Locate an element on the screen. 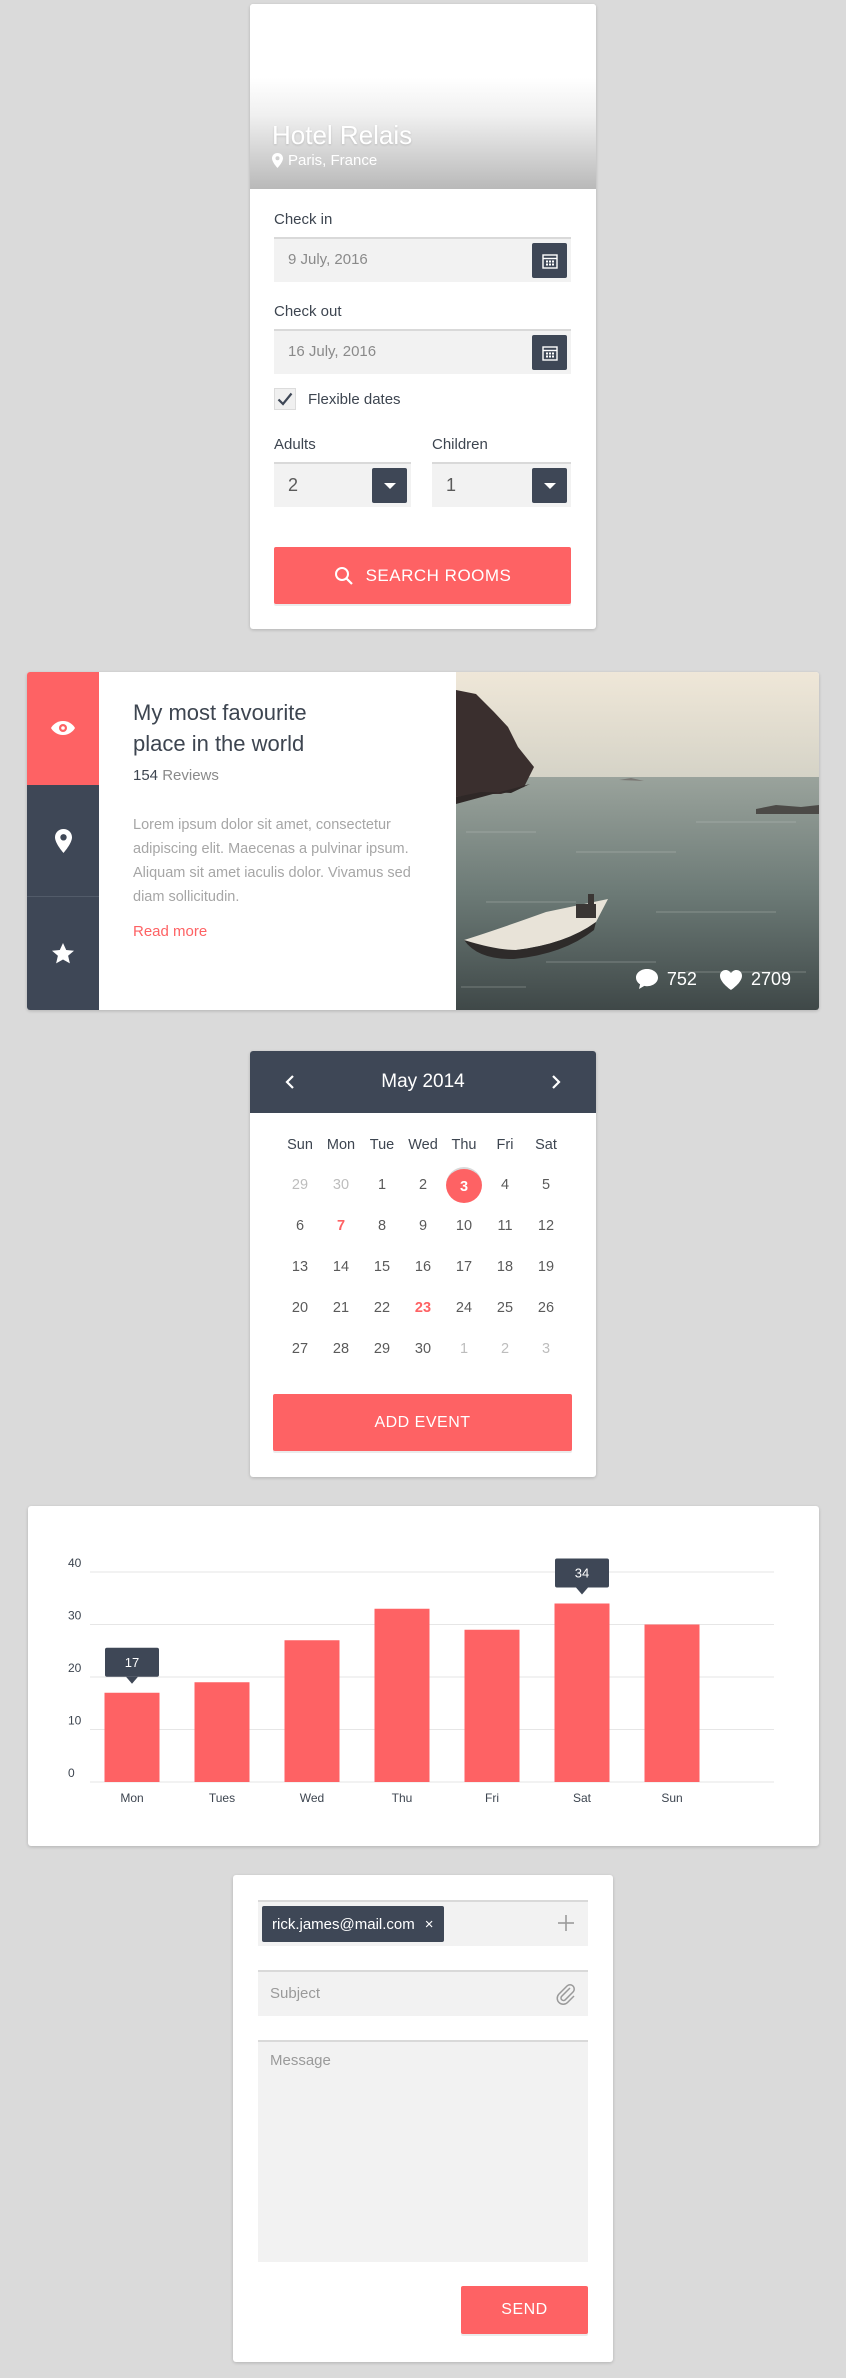 This screenshot has width=846, height=2378. bar-chart-card: 0 10 20 30 40 Mon Tues Wed Thu Fri Sat Sun 17 34 is located at coordinates (423, 1676).